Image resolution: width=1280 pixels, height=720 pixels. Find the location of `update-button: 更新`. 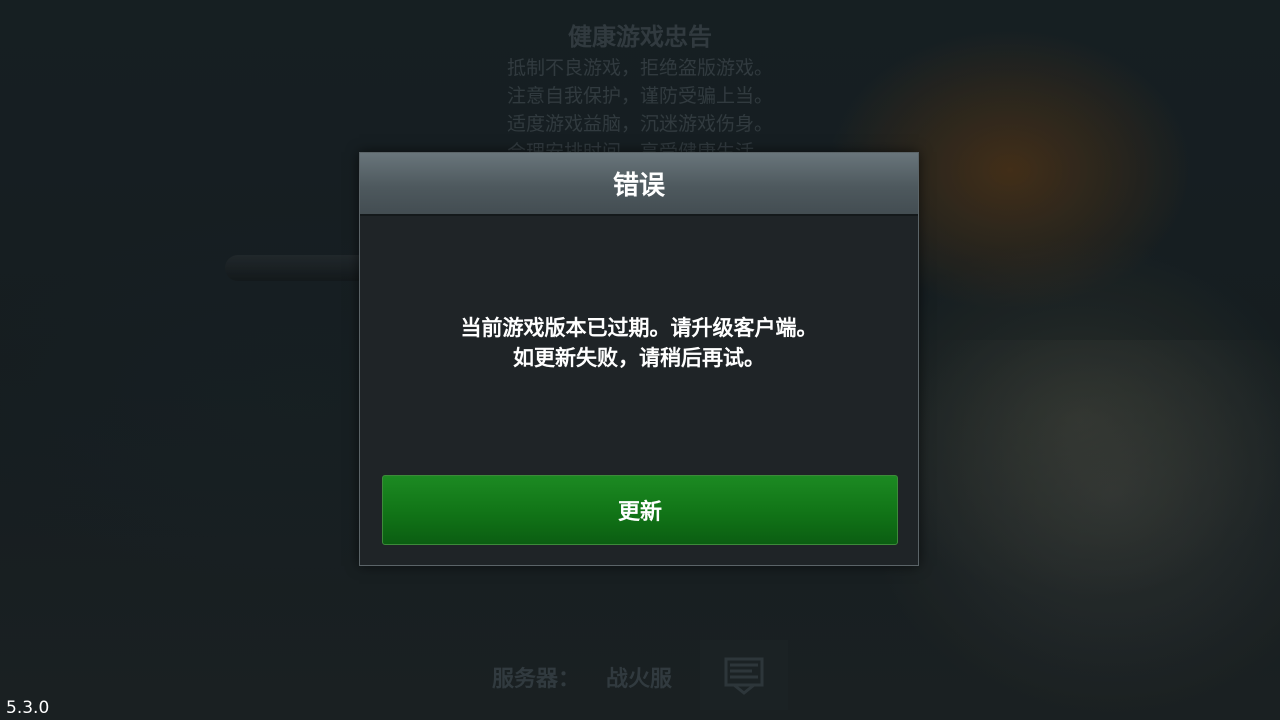

update-button: 更新 is located at coordinates (640, 510).